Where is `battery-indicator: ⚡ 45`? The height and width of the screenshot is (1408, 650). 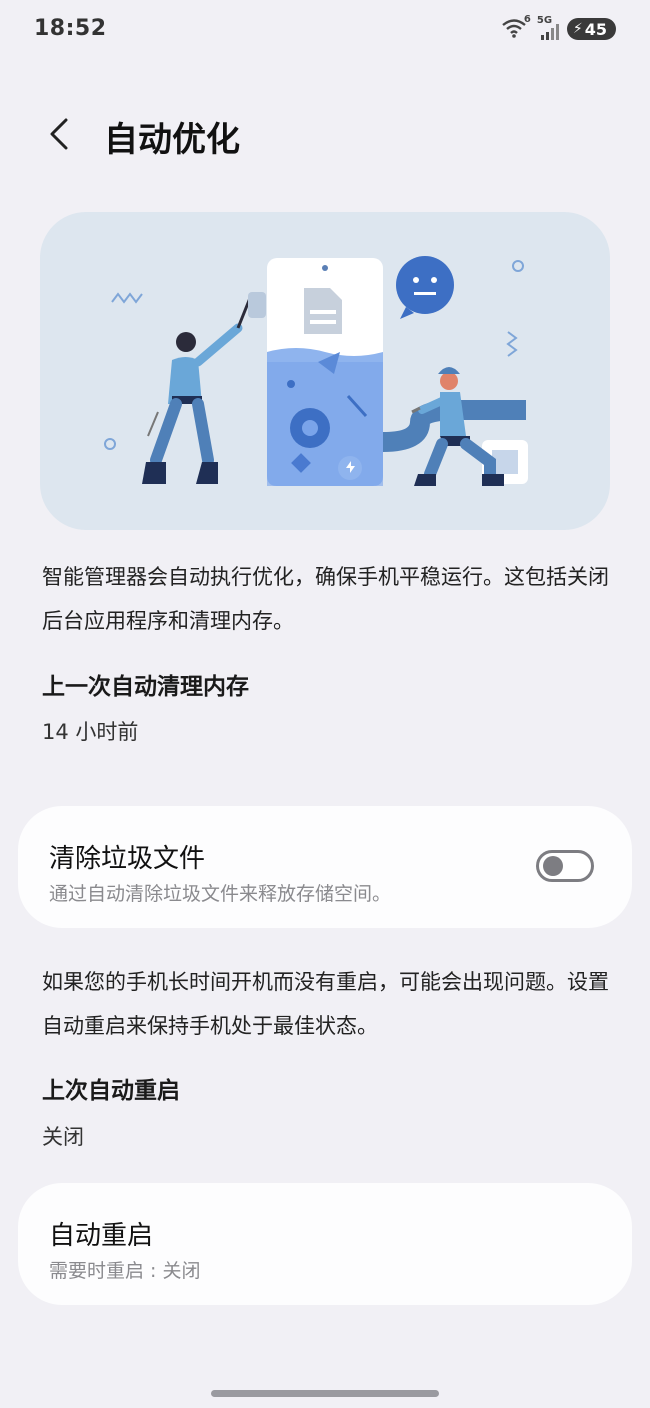 battery-indicator: ⚡ 45 is located at coordinates (591, 29).